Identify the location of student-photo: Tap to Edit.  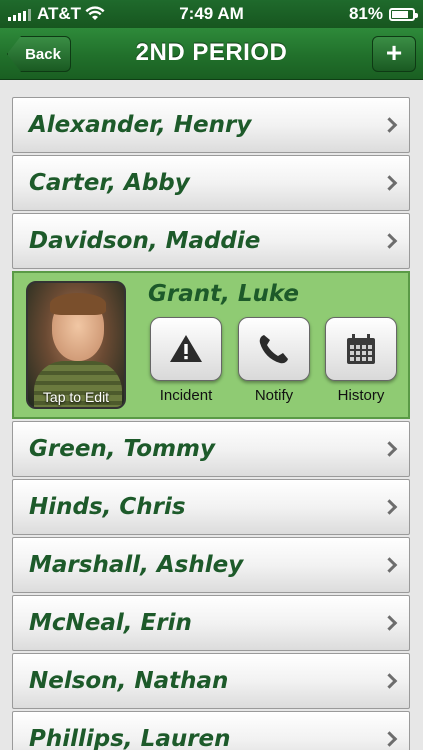
(76, 345).